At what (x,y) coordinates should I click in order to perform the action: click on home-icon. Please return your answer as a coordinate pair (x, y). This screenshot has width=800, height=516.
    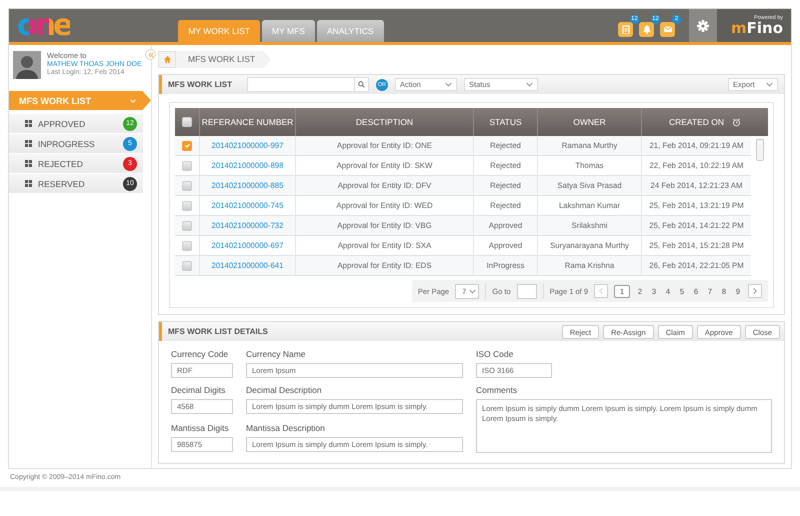
    Looking at the image, I should click on (167, 59).